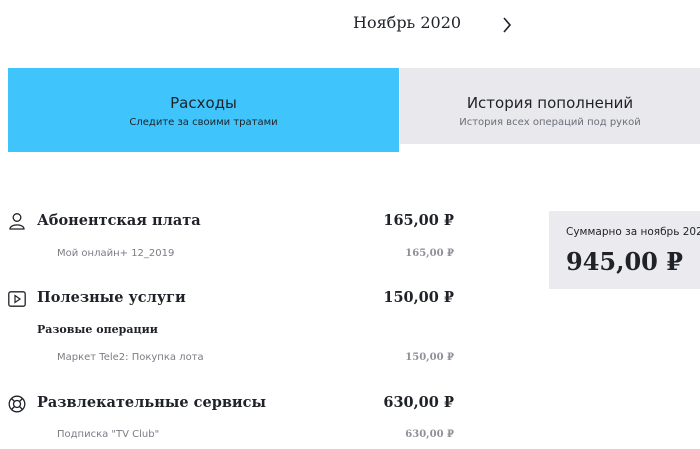 Image resolution: width=700 pixels, height=449 pixels. What do you see at coordinates (624, 261) in the screenshot?
I see `summary-total: 945,00 ₽` at bounding box center [624, 261].